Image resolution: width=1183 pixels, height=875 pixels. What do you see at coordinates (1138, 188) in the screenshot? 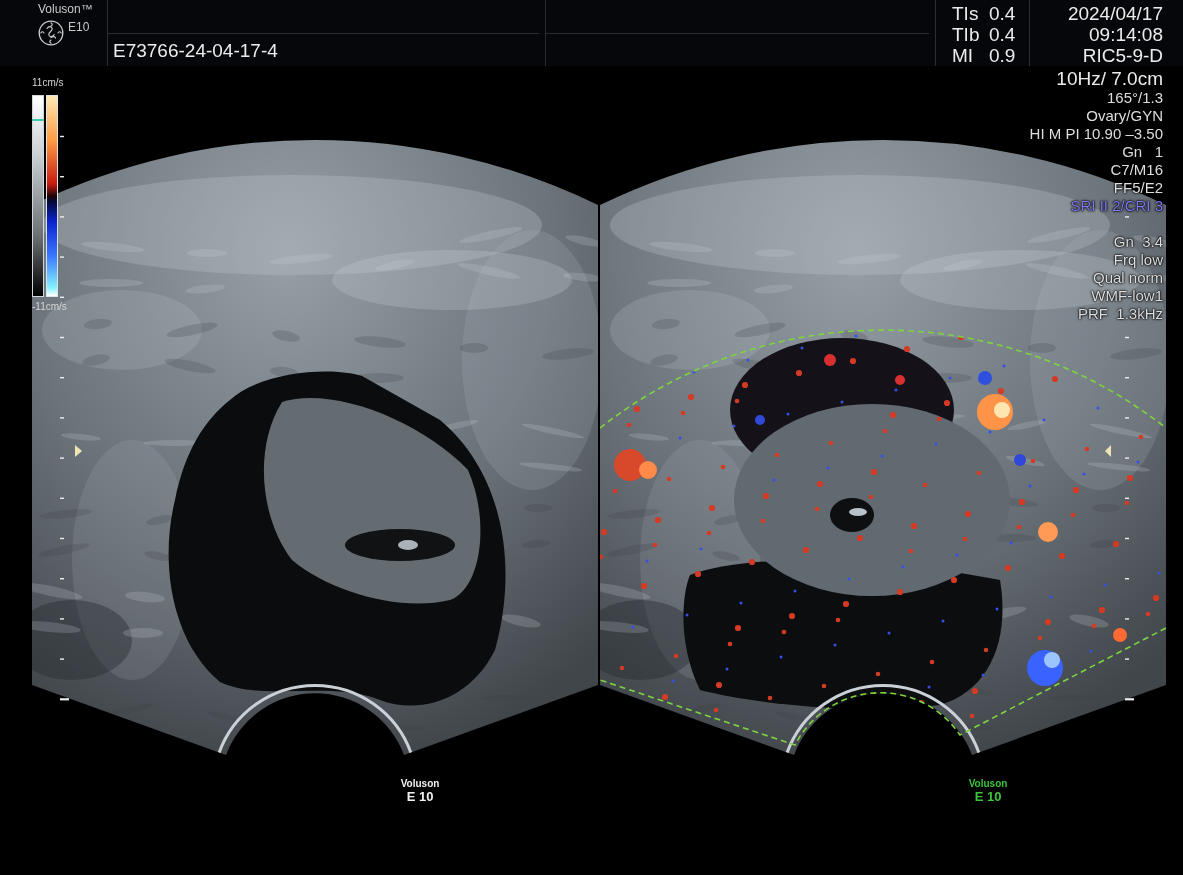
I see `imaging-parameter: FF5/E2` at bounding box center [1138, 188].